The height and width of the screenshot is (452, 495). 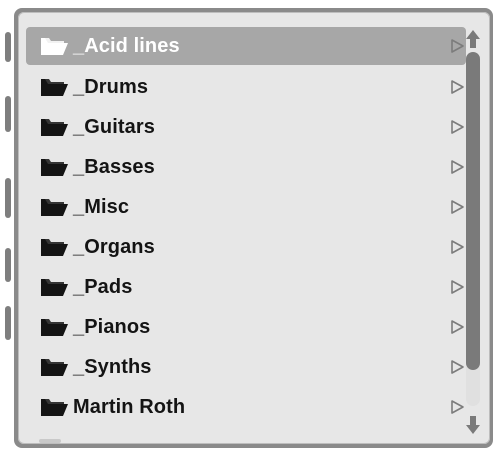 I want to click on folder-label: _Drums, so click(x=111, y=86).